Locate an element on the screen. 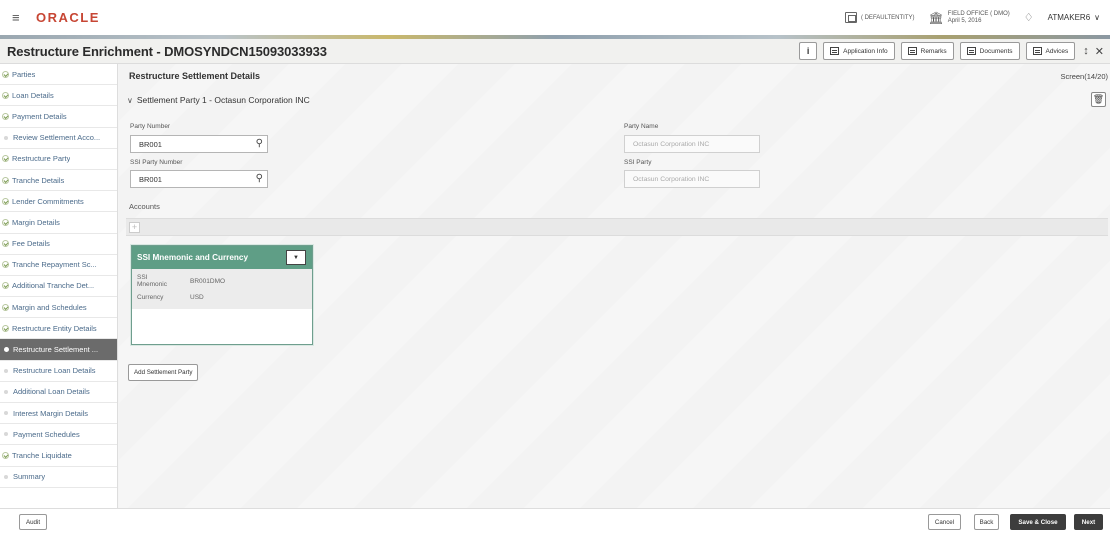 This screenshot has width=1110, height=533. delete-party-button: 🗑 is located at coordinates (1098, 99).